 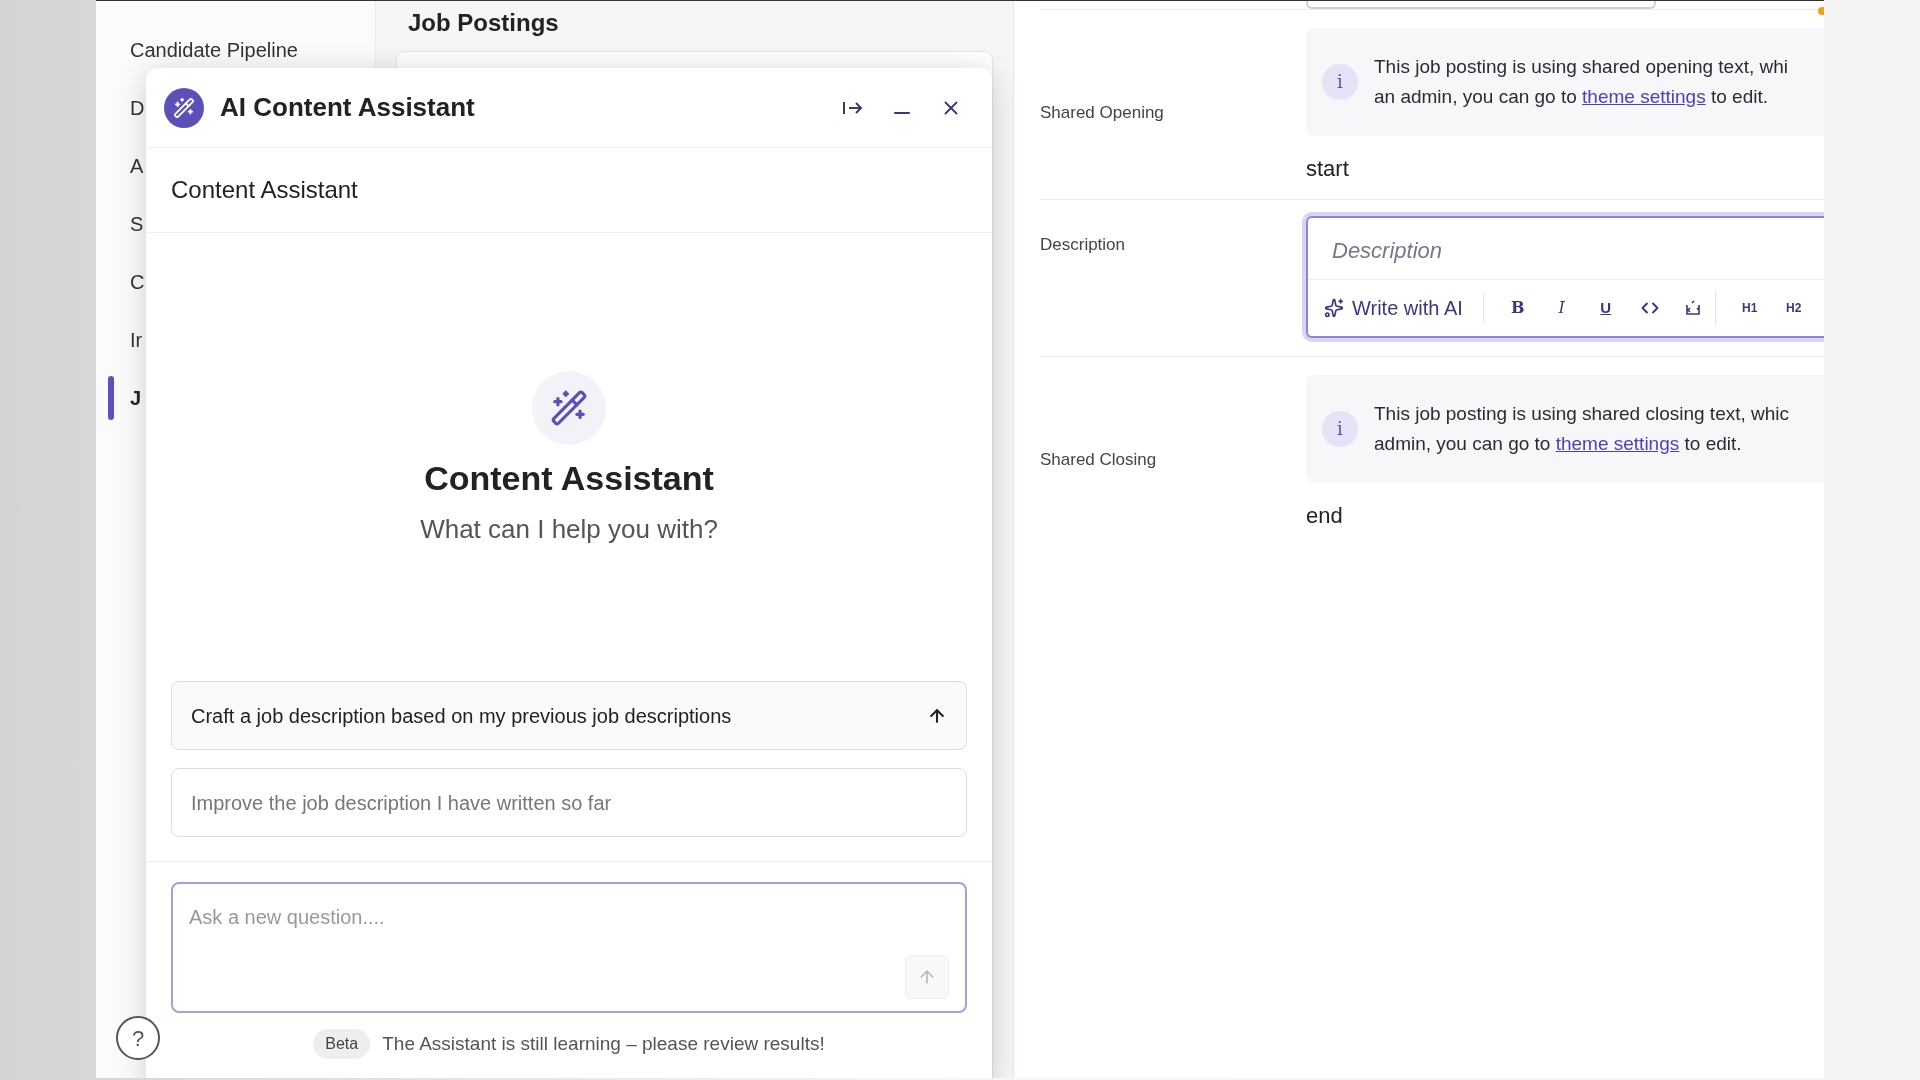 What do you see at coordinates (1605, 308) in the screenshot?
I see `underline-button: U` at bounding box center [1605, 308].